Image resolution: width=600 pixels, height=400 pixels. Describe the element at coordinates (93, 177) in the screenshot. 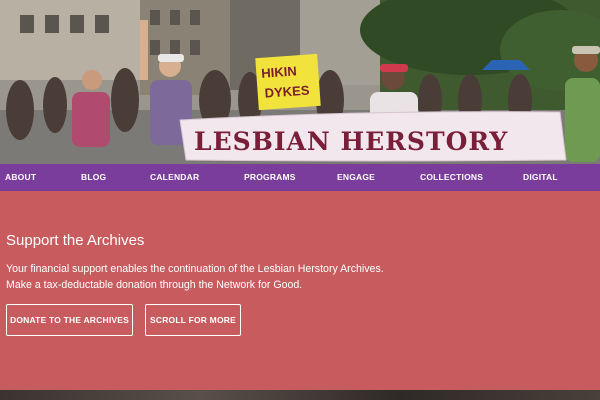

I see `nav-item-blog: BLOG` at that location.